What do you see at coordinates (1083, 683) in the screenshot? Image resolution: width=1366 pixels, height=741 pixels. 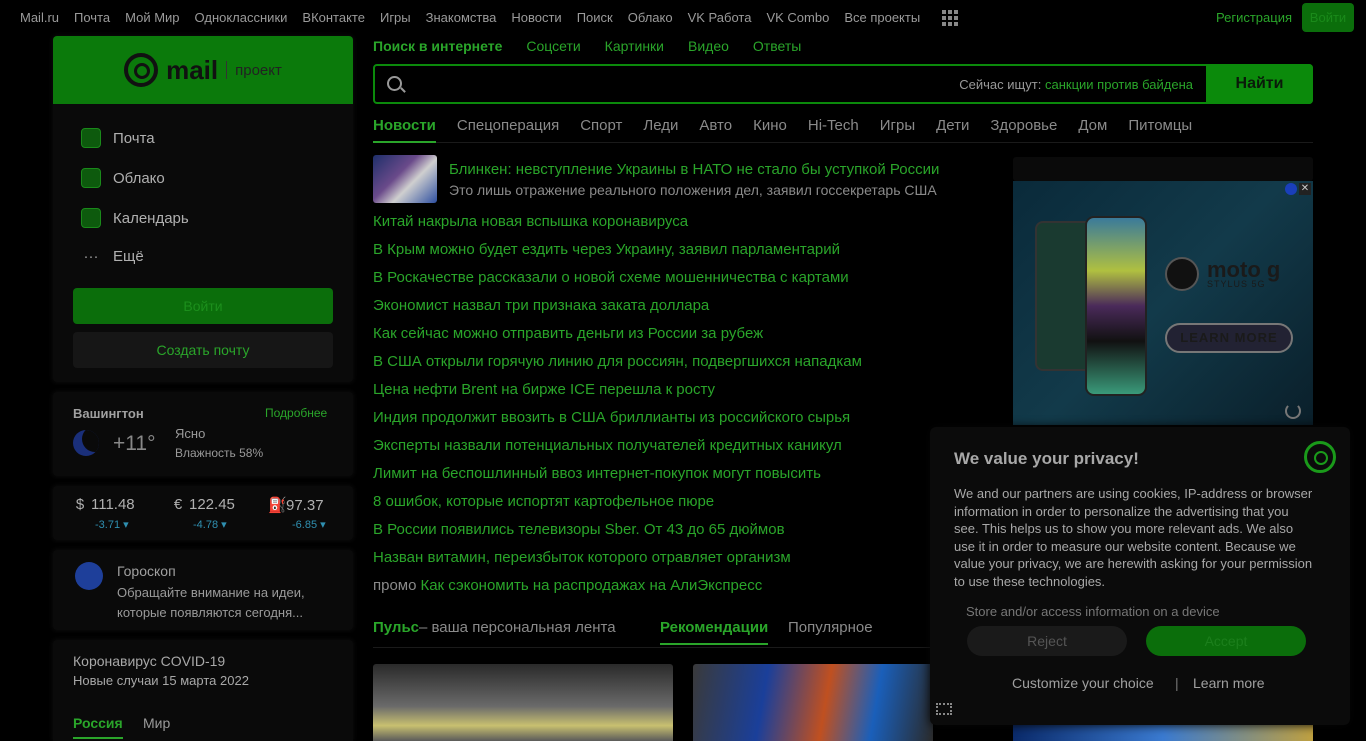 I see `customize-link: Customize your choice` at bounding box center [1083, 683].